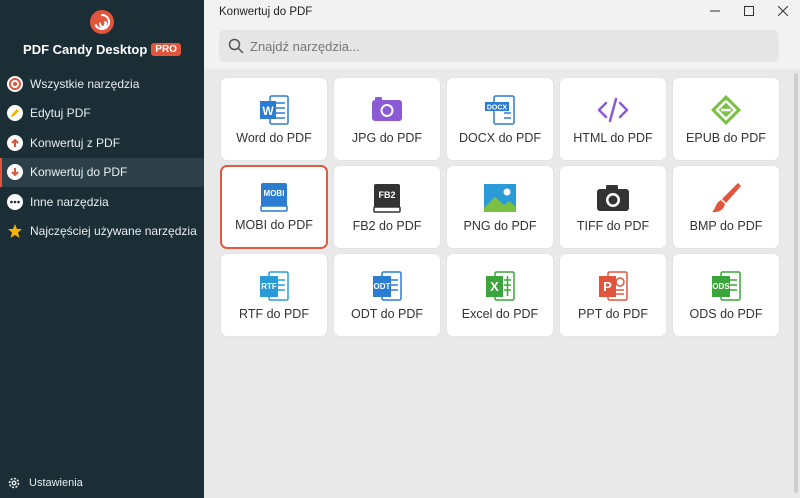 The image size is (800, 498). What do you see at coordinates (60, 113) in the screenshot?
I see `sidebar-item-label: Edytuj PDF` at bounding box center [60, 113].